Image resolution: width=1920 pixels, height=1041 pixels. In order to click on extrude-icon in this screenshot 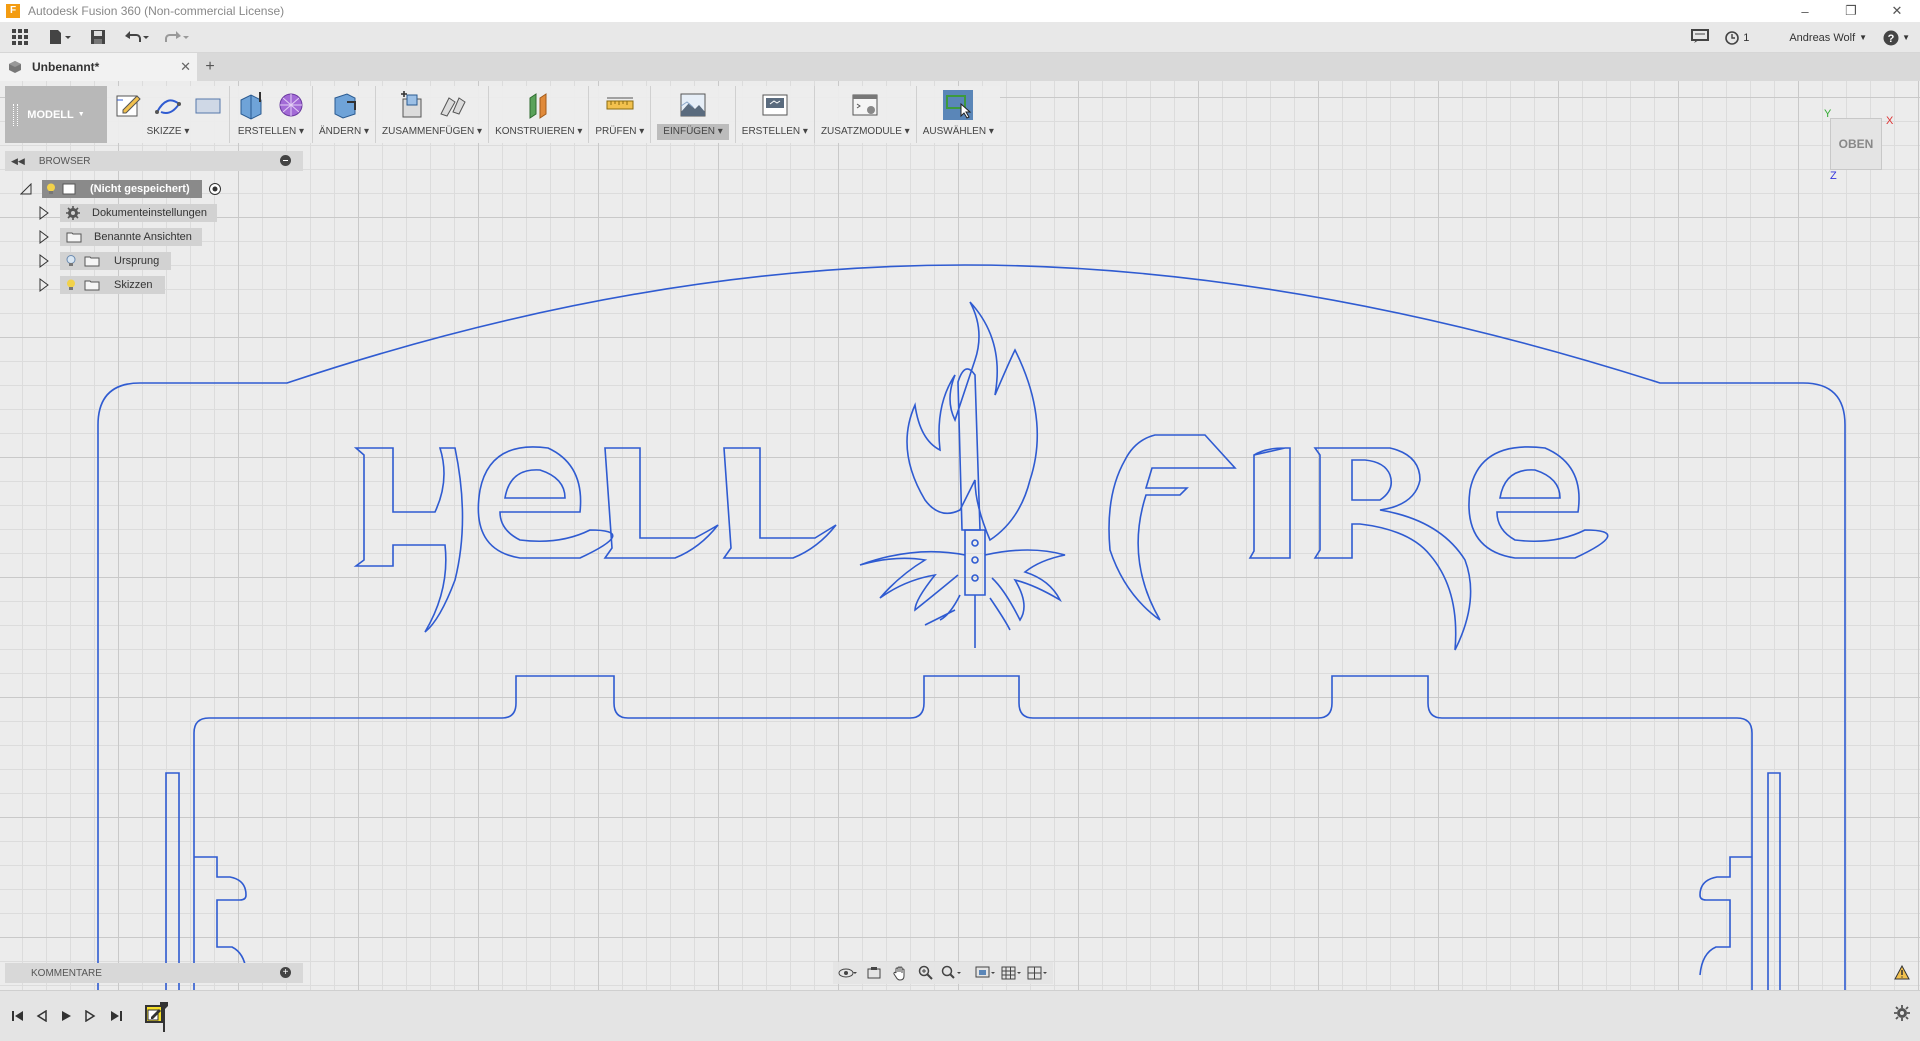, I will do `click(251, 105)`.